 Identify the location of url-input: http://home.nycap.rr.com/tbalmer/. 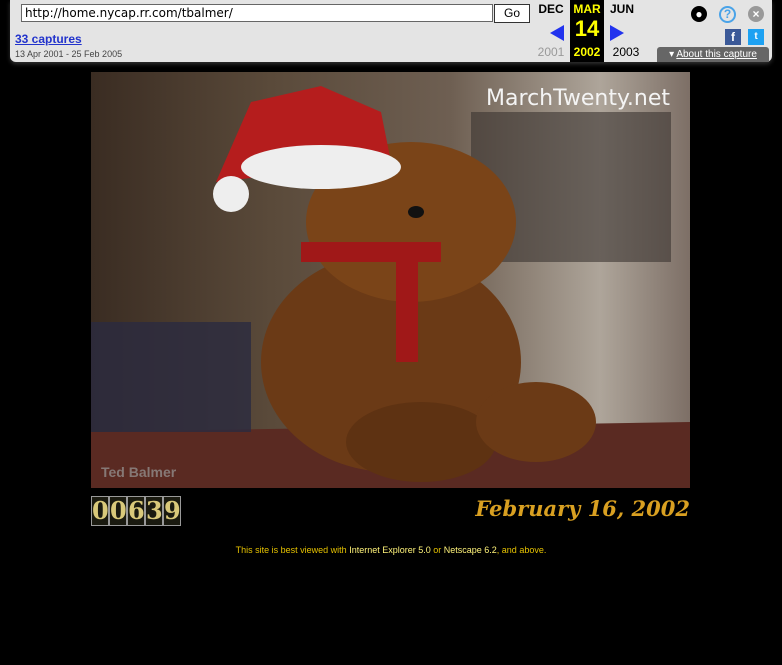
(257, 13).